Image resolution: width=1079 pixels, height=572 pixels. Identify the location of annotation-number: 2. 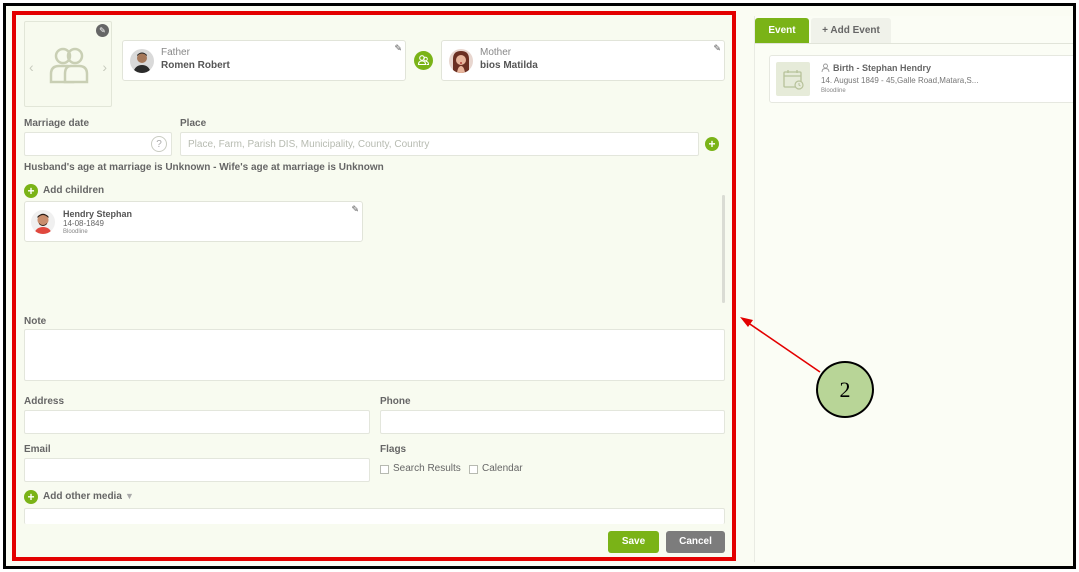
(845, 389).